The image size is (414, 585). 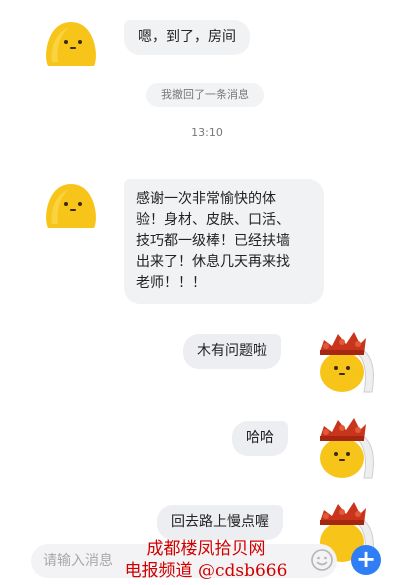 I want to click on emoji-face-icon, so click(x=322, y=560).